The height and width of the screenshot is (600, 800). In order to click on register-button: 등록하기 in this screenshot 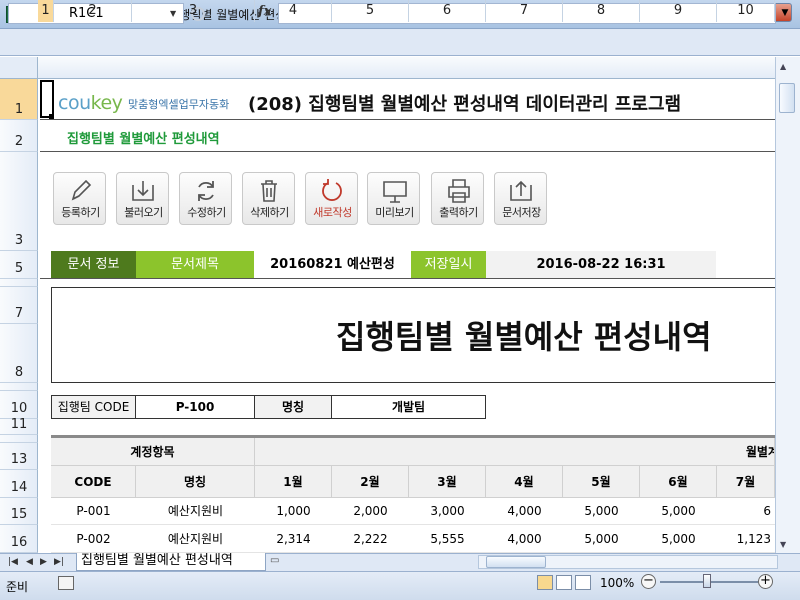, I will do `click(79, 198)`.